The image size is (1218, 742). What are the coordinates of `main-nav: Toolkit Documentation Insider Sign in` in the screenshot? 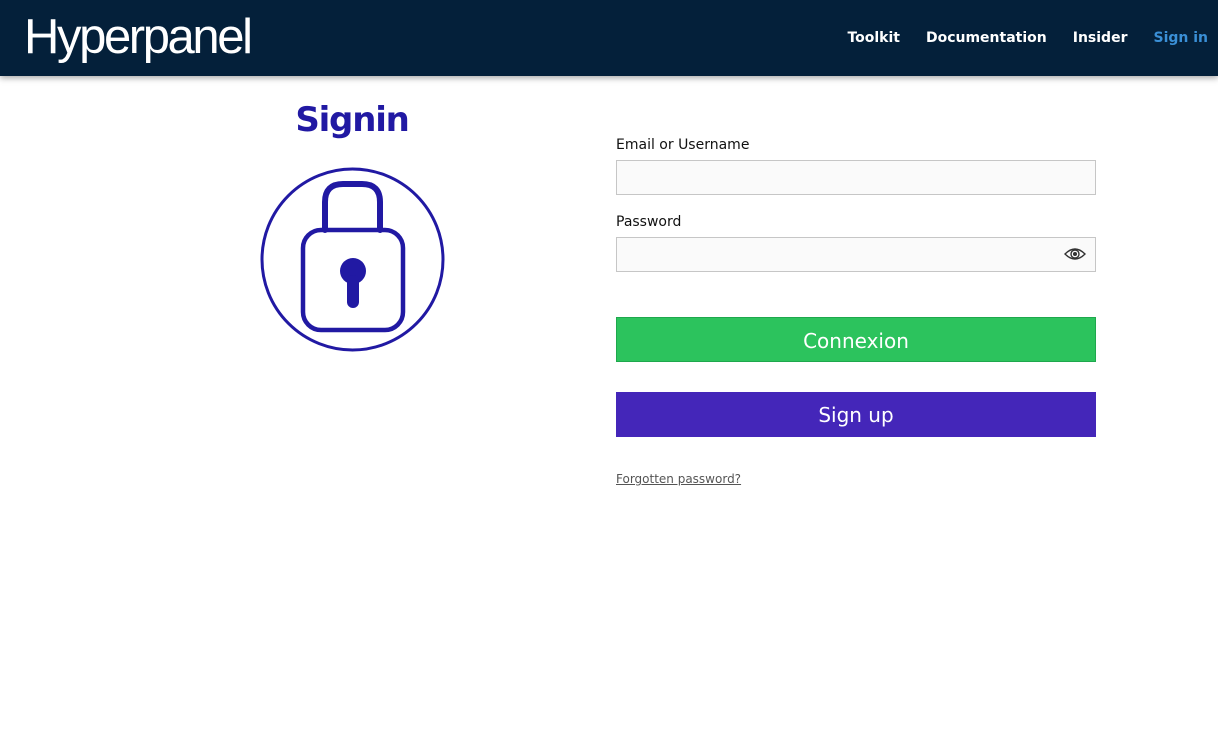 It's located at (1027, 38).